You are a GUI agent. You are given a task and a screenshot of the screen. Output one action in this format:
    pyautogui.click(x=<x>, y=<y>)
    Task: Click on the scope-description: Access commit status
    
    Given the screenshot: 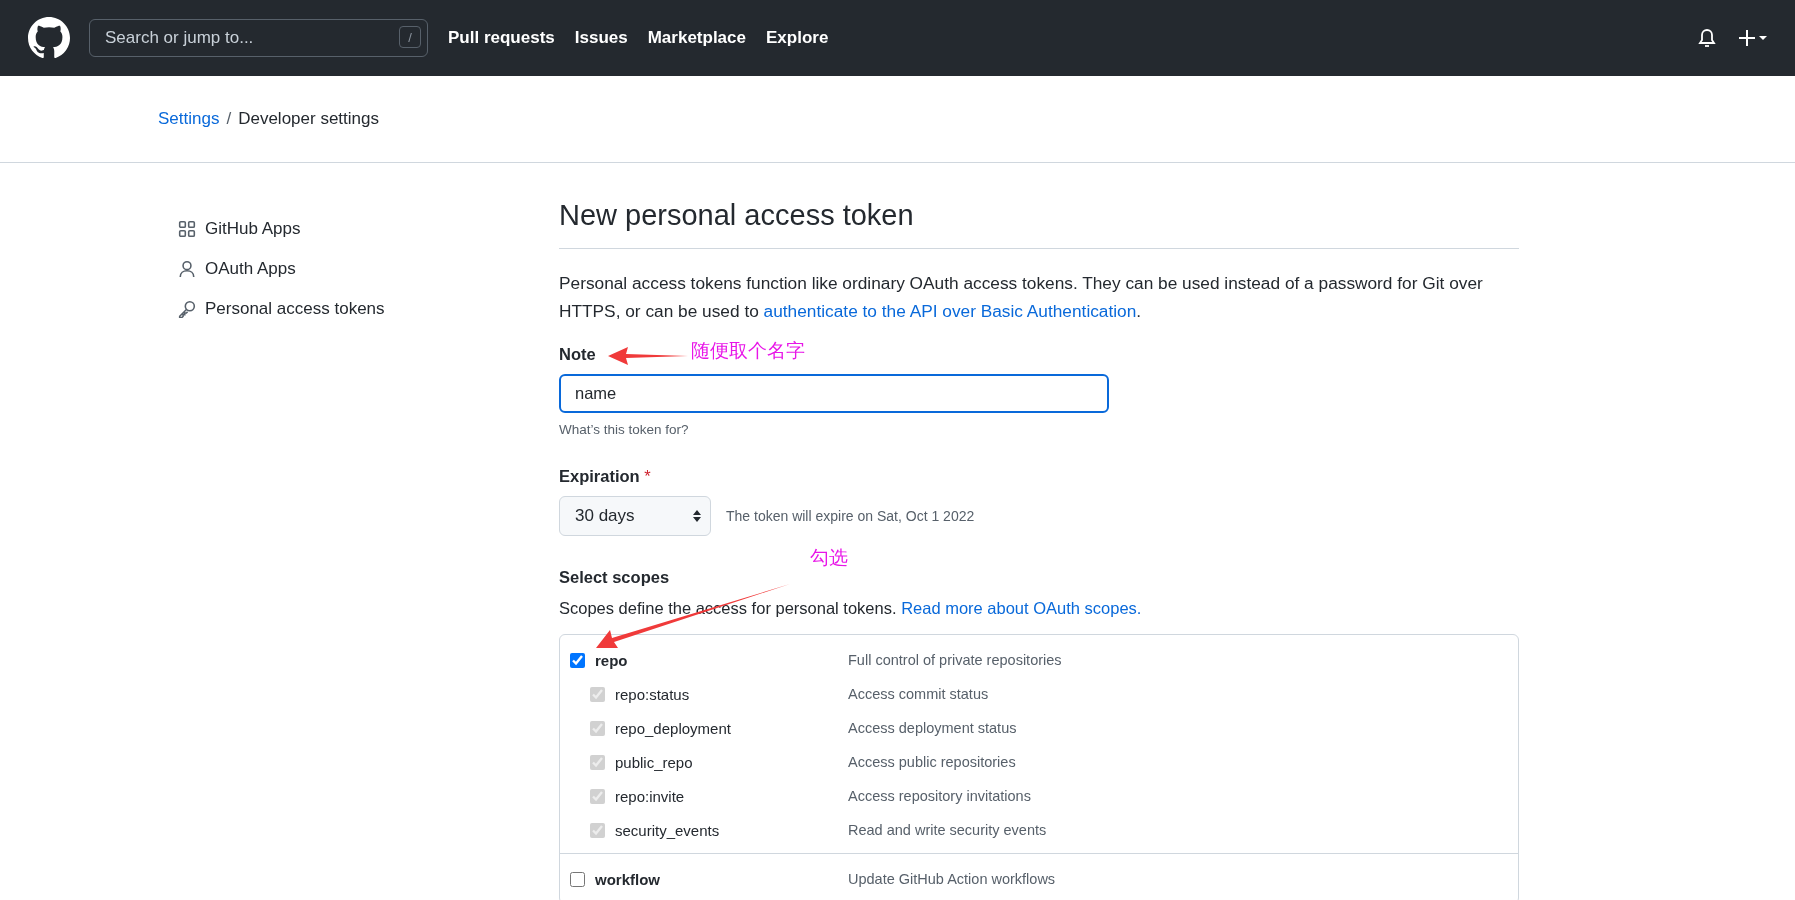 What is the action you would take?
    pyautogui.click(x=918, y=694)
    